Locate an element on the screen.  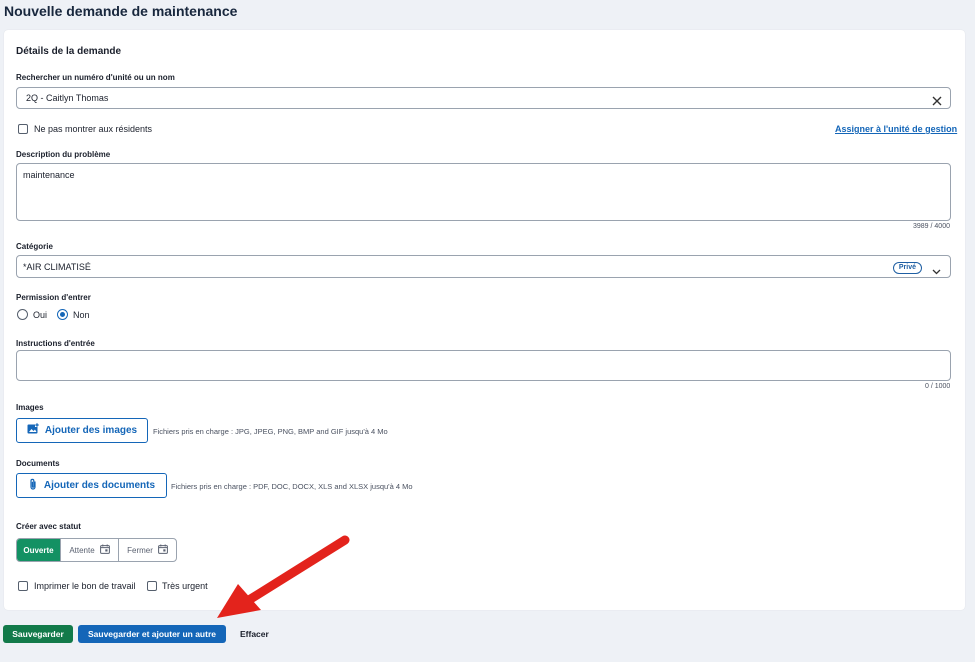
status-segmented-control: Ouverte Attente Fermer is located at coordinates (96, 550).